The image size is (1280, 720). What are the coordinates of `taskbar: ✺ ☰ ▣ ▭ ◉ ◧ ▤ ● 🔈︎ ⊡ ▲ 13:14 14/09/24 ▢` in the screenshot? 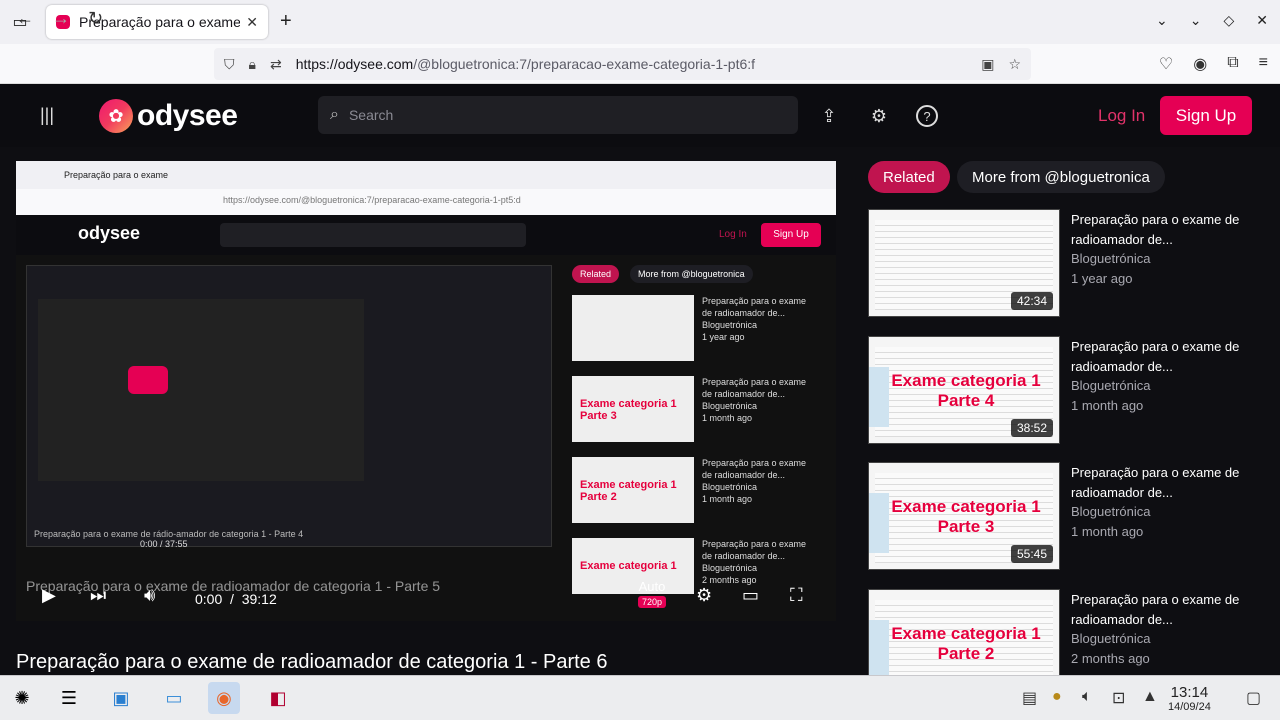 It's located at (640, 697).